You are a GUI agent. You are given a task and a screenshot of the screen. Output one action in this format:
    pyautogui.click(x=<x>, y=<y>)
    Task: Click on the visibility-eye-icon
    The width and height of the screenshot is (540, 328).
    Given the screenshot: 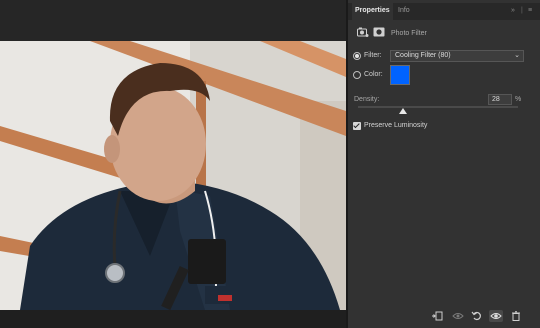 What is the action you would take?
    pyautogui.click(x=496, y=316)
    